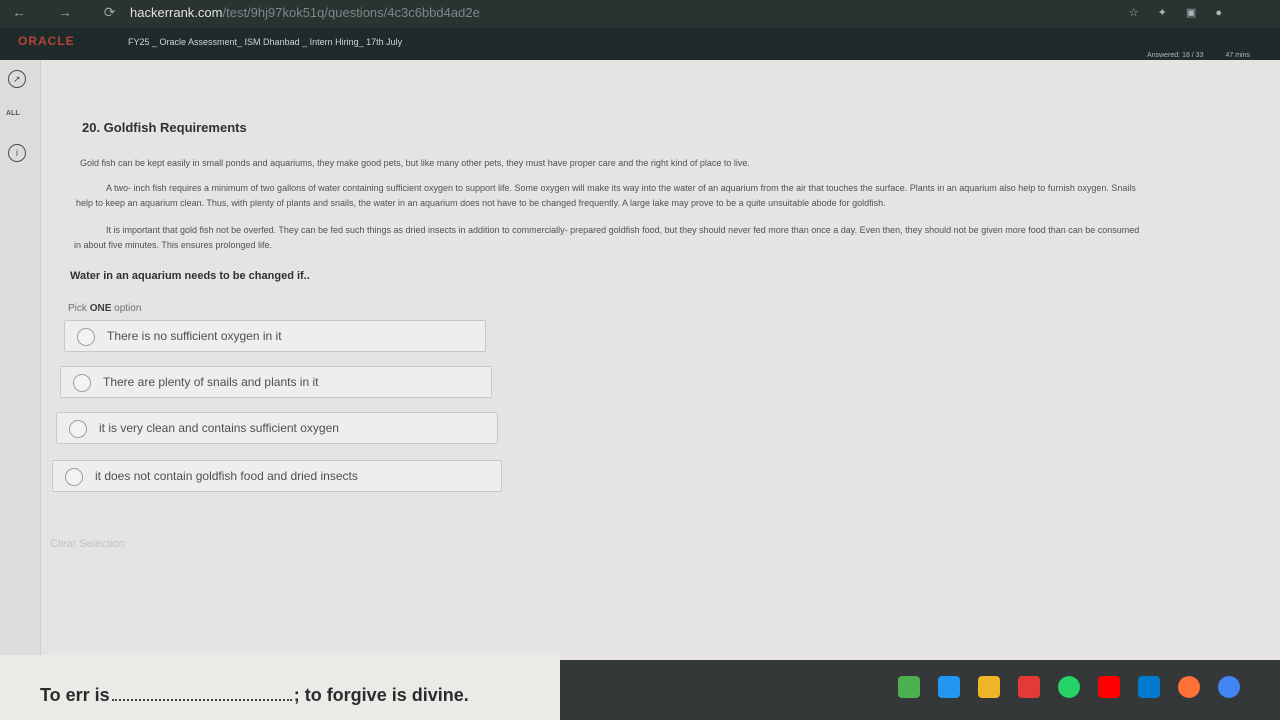 The image size is (1280, 720). I want to click on time-remaining: 47 mins, so click(1237, 55).